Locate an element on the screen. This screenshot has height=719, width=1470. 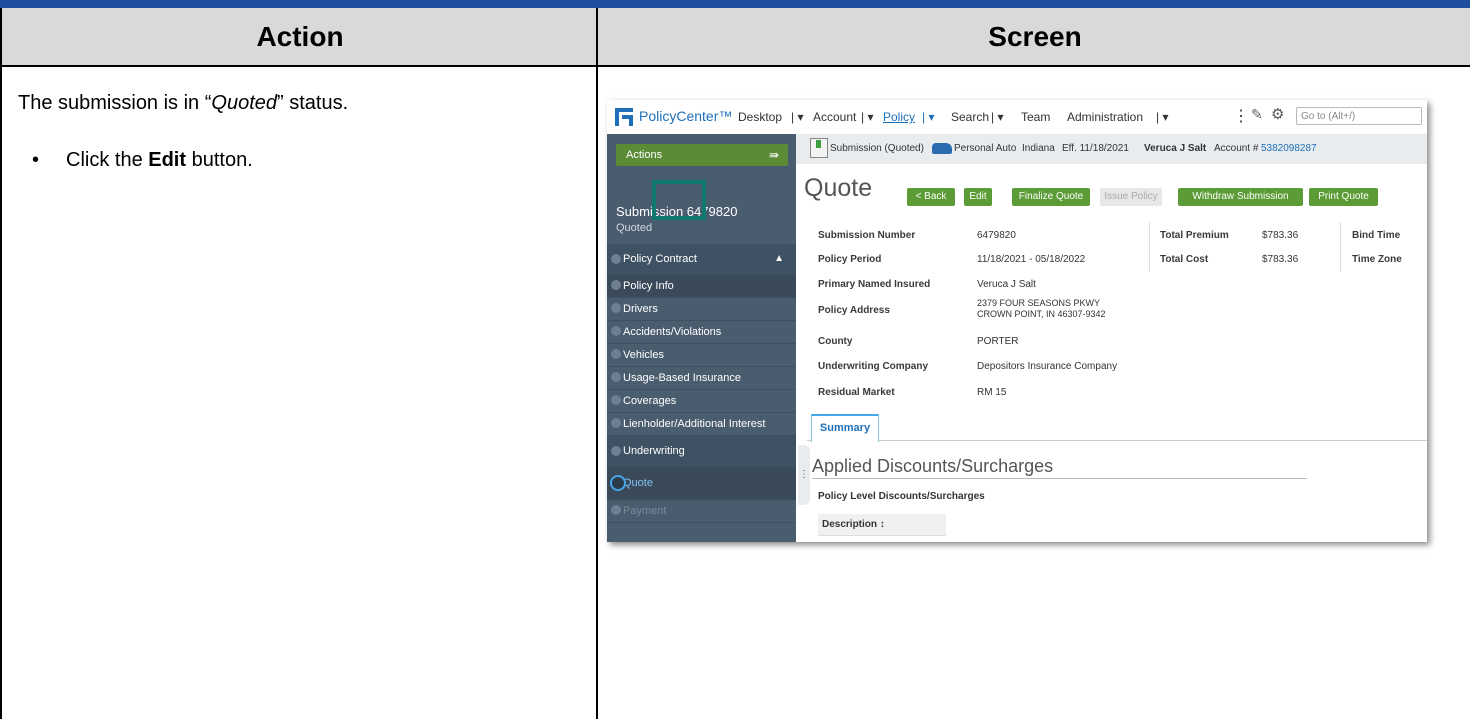
status-suffix: ” status. is located at coordinates (313, 103).